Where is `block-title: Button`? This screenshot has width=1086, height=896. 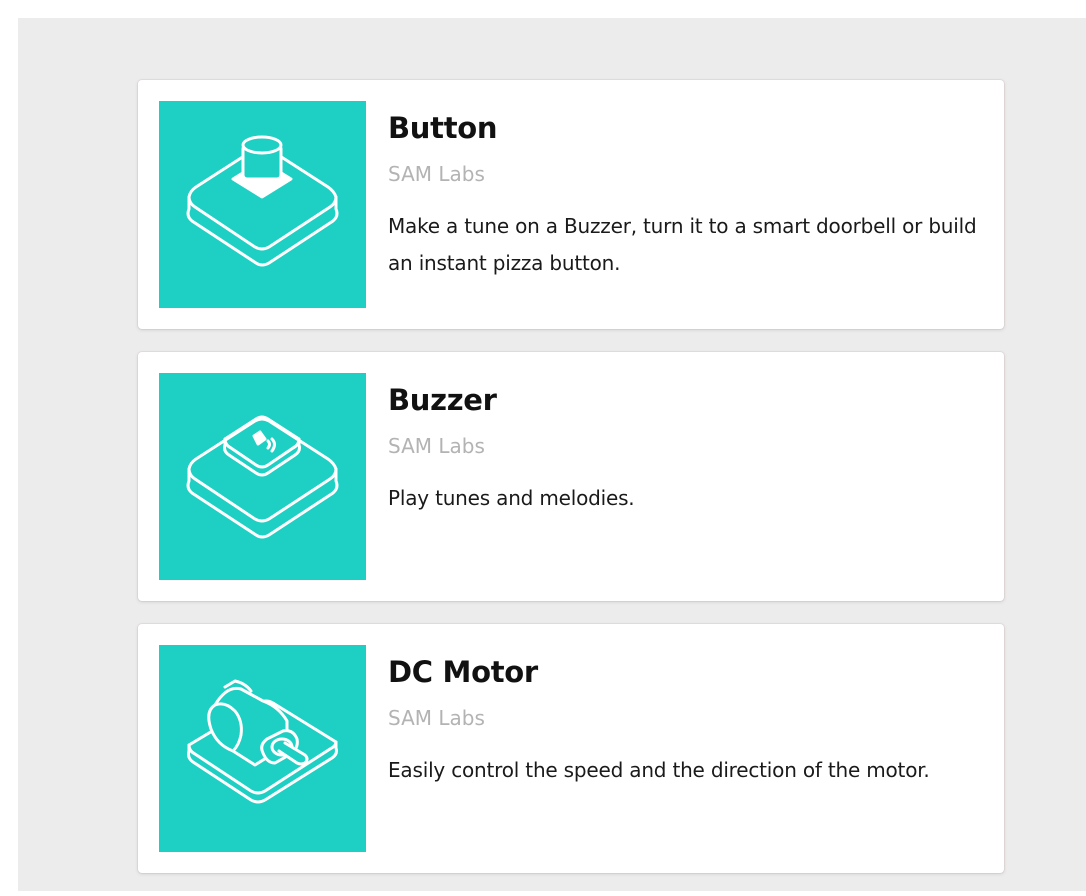
block-title: Button is located at coordinates (443, 128).